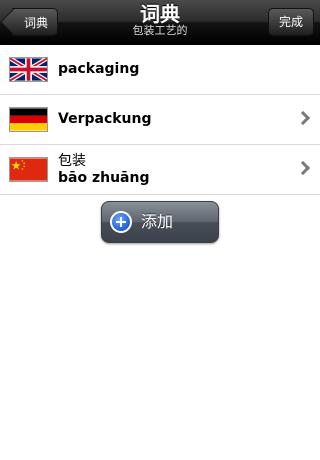  Describe the element at coordinates (160, 22) in the screenshot. I see `nav-bar: 词典 词典 包装工艺的 完成` at that location.